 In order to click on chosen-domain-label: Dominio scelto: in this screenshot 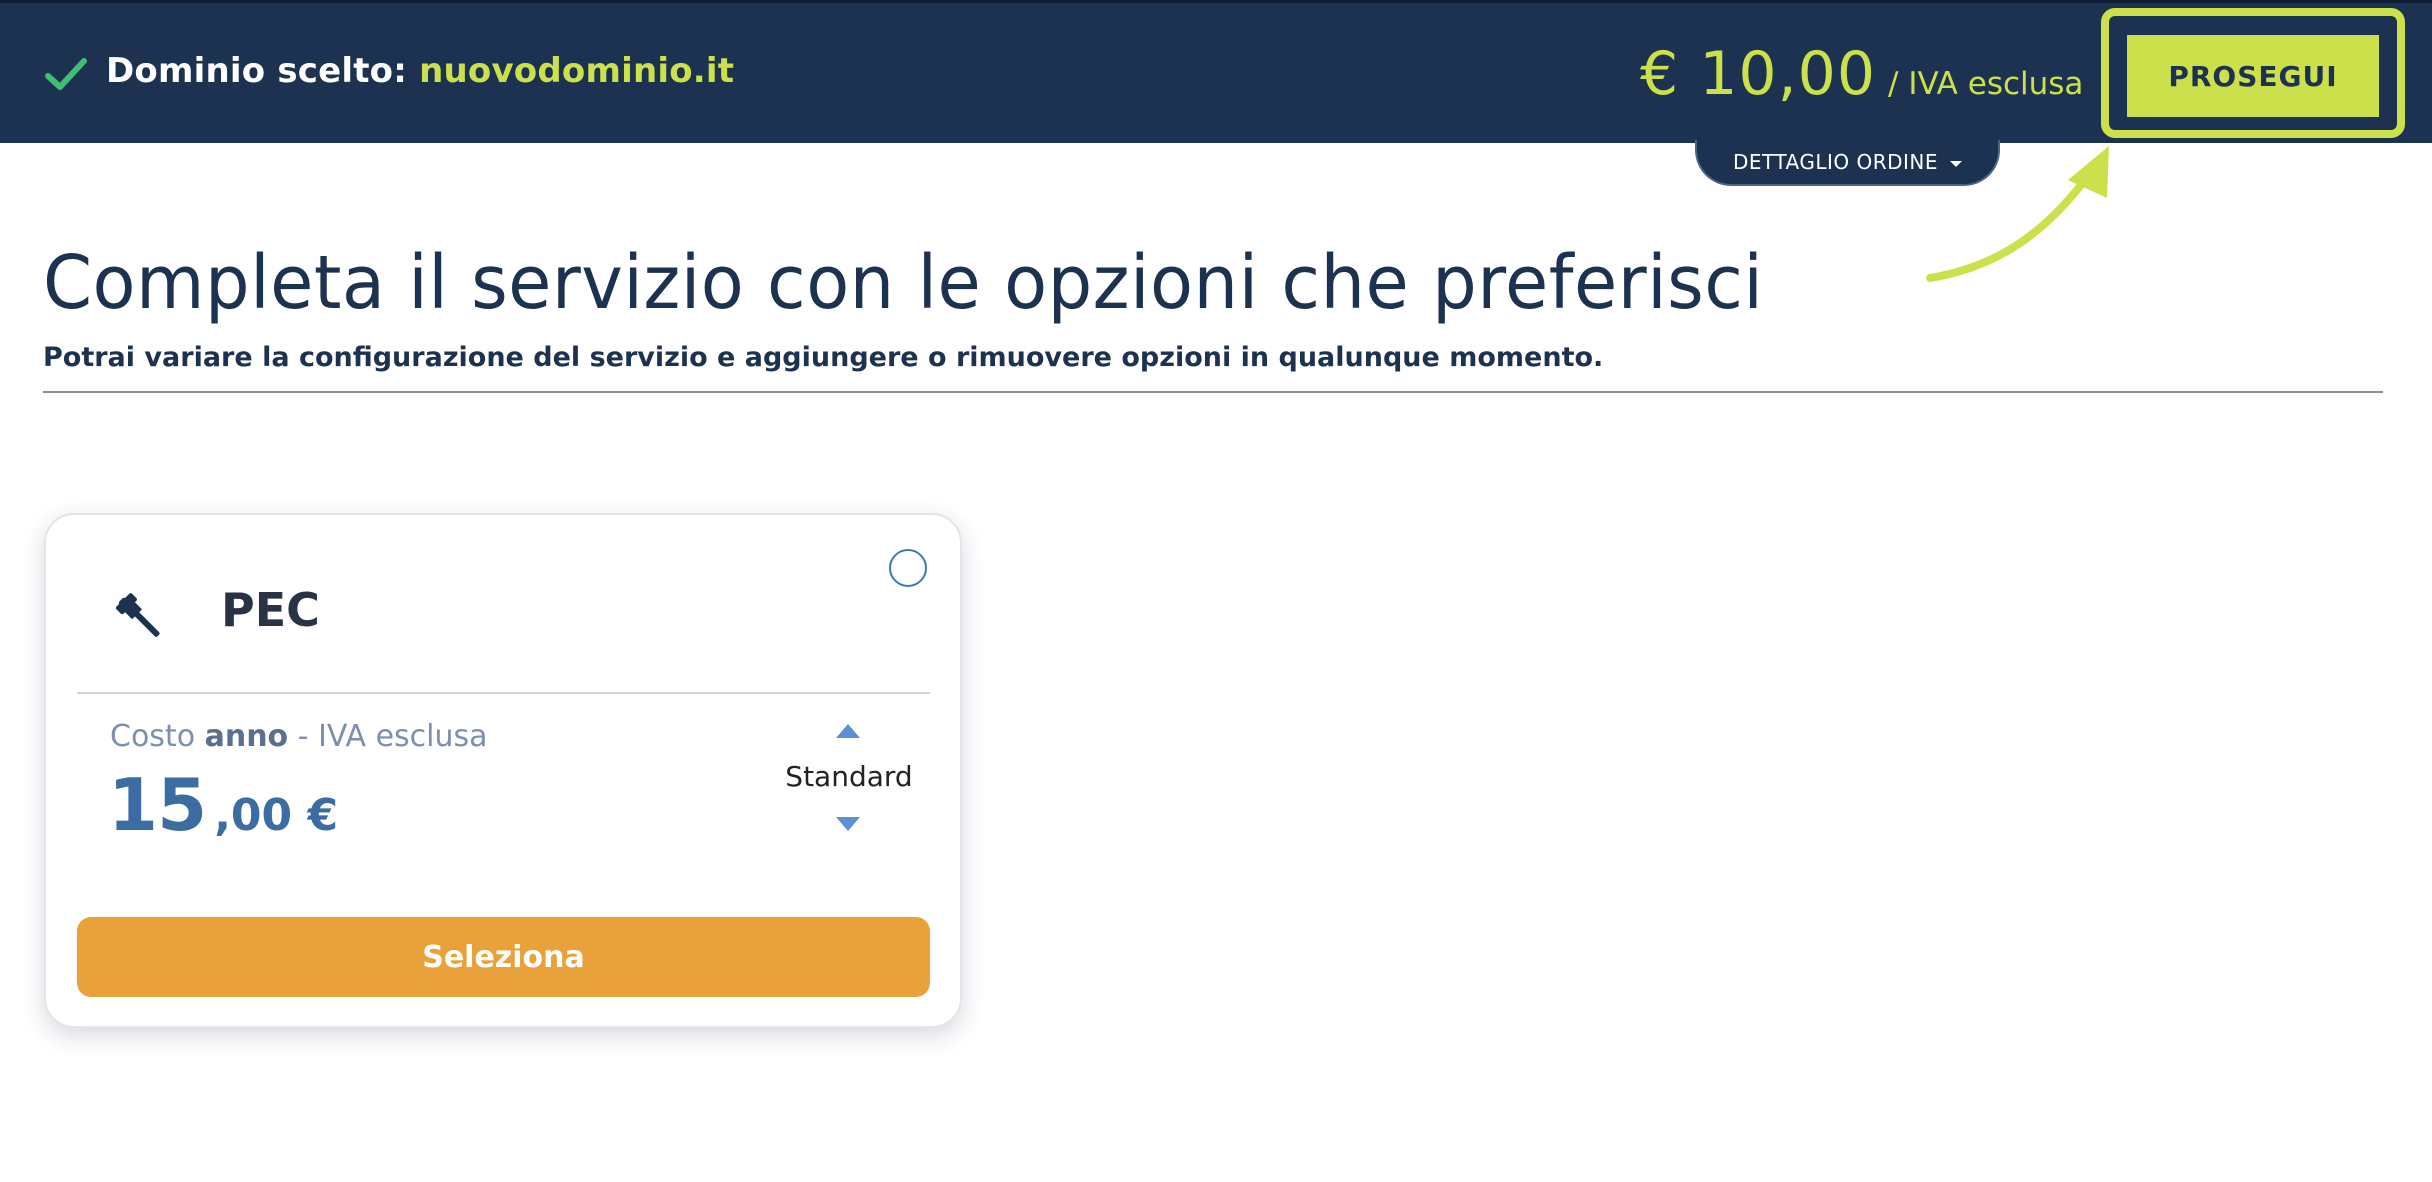, I will do `click(263, 71)`.